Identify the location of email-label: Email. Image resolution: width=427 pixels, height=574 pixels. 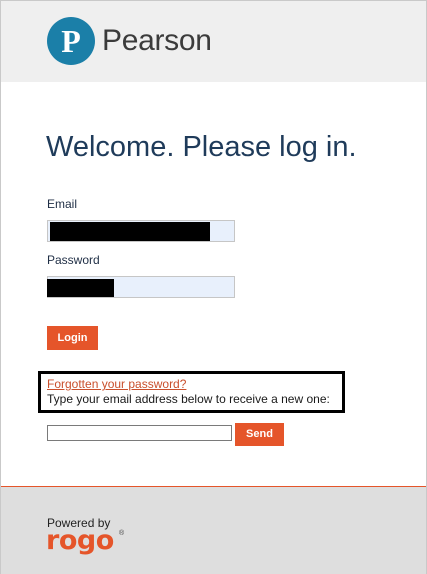
(62, 204).